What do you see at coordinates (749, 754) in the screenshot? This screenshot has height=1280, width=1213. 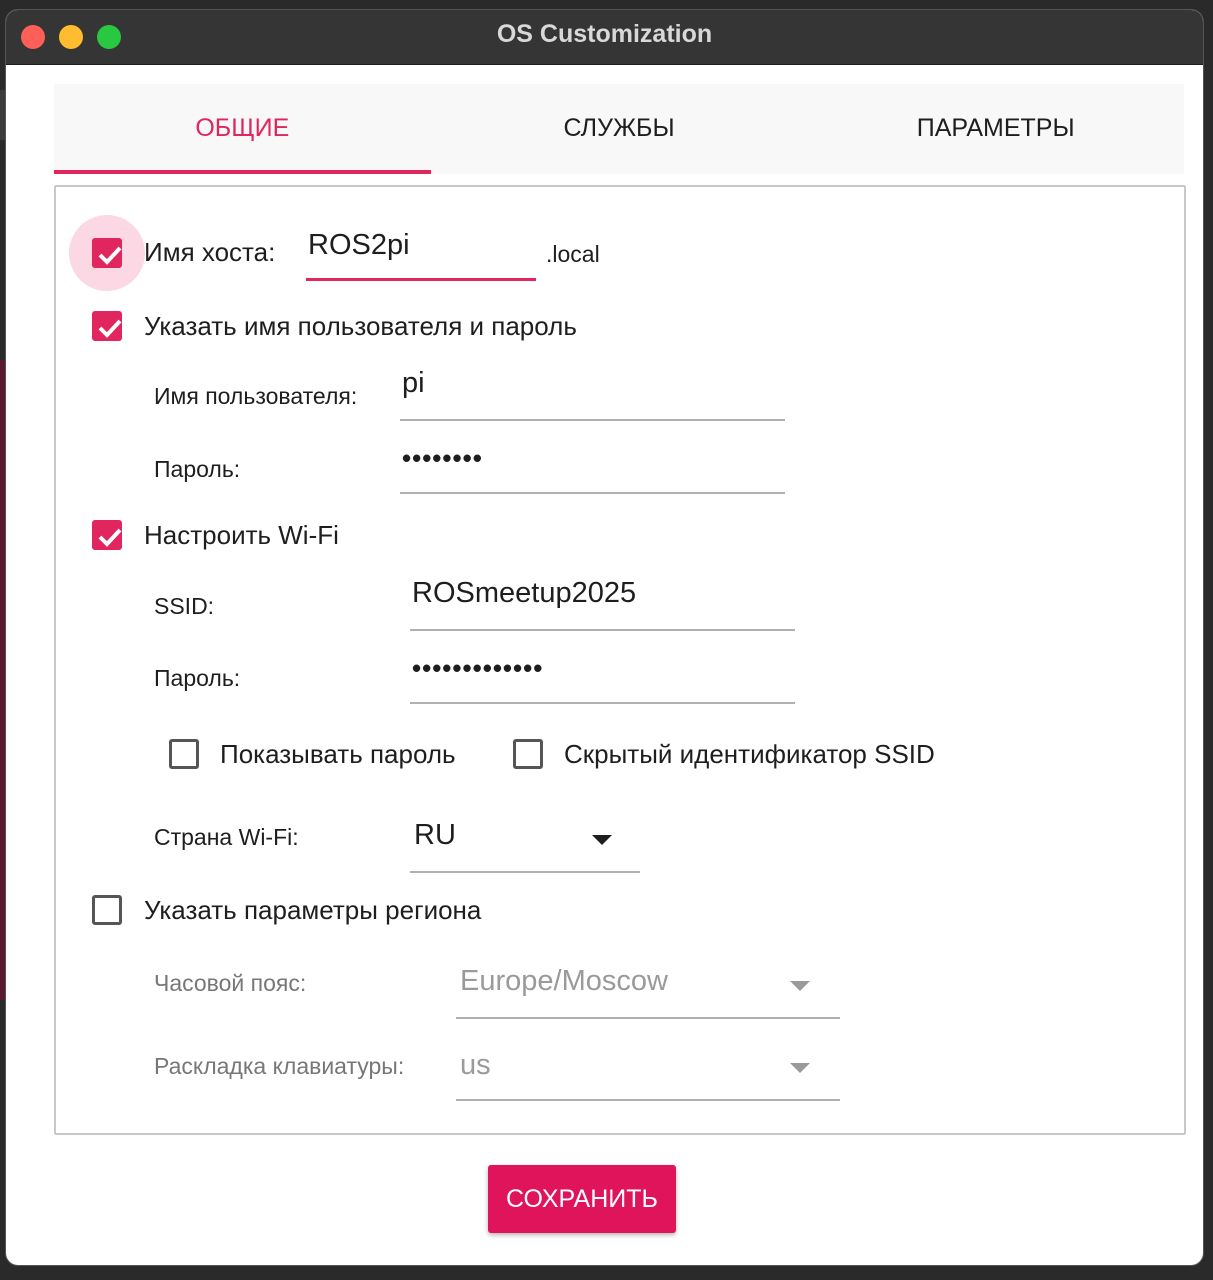 I see `hidden-ssid-label: Скрытый идентификатор SSID` at bounding box center [749, 754].